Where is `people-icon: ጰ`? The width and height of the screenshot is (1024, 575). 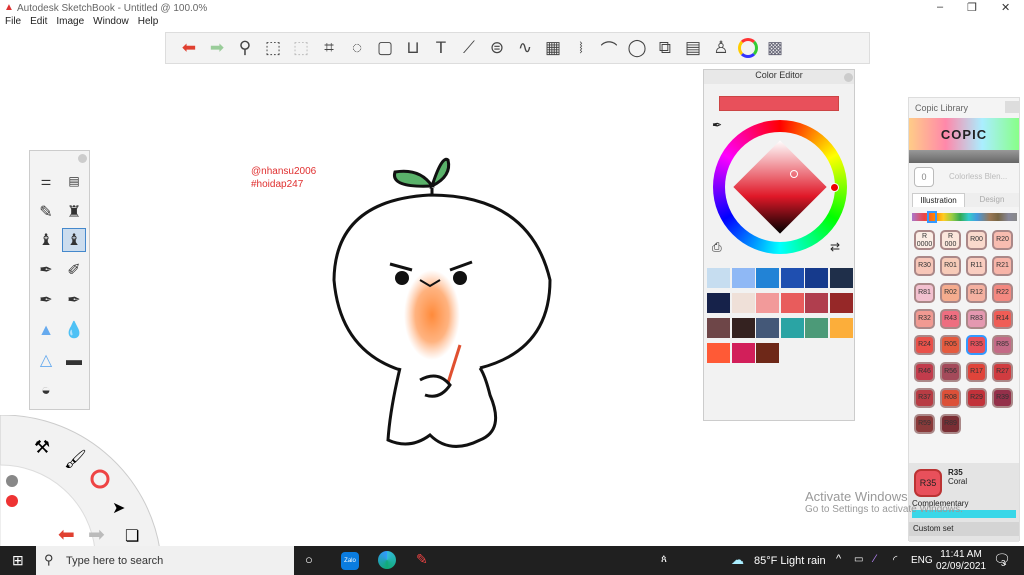 people-icon: ጰ is located at coordinates (664, 559).